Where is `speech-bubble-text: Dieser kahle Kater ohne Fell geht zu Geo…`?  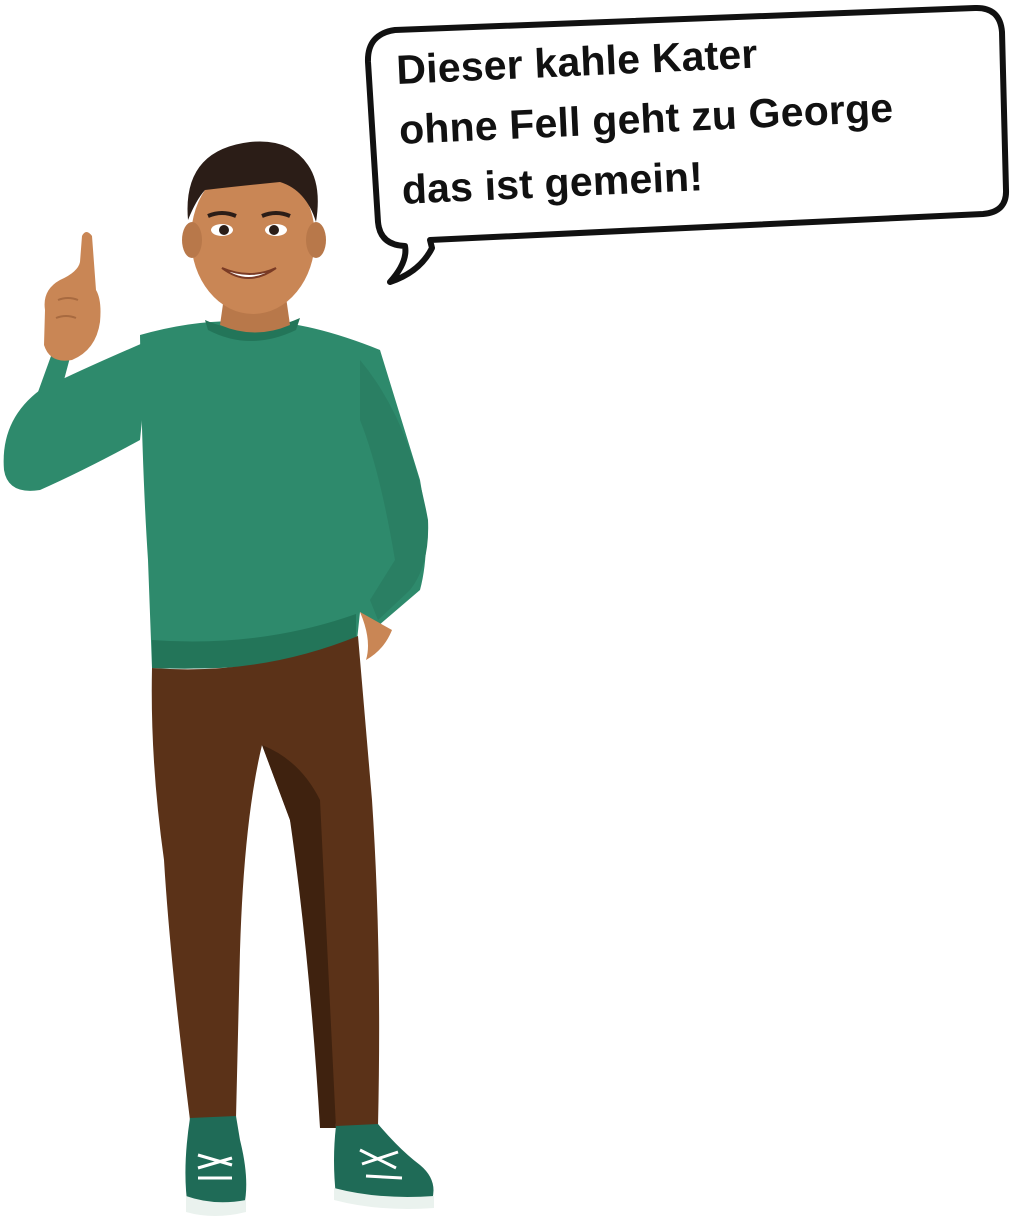
speech-bubble-text: Dieser kahle Kater ohne Fell geht zu Geo… is located at coordinates (699, 116).